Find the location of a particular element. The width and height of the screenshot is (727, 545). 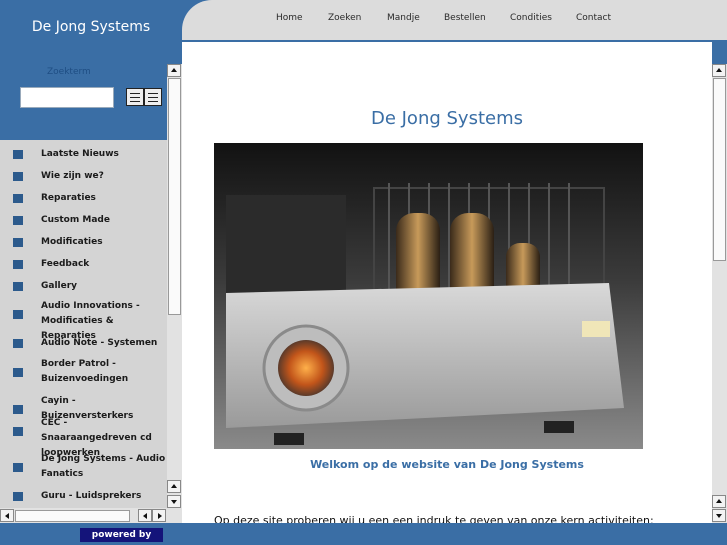

sidebar-item: Modificaties is located at coordinates (83, 242).